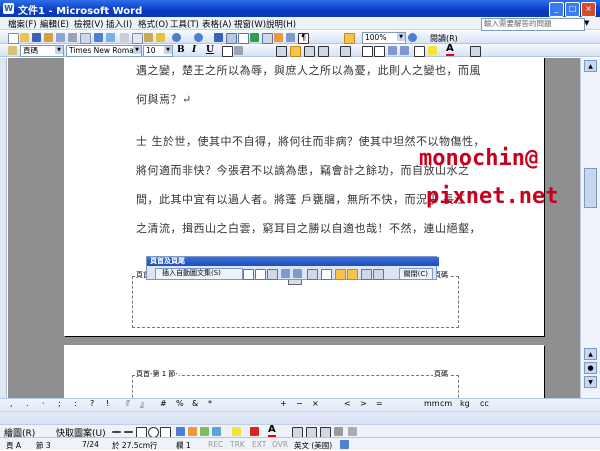  I want to click on format-page-number-icon, so click(272, 274).